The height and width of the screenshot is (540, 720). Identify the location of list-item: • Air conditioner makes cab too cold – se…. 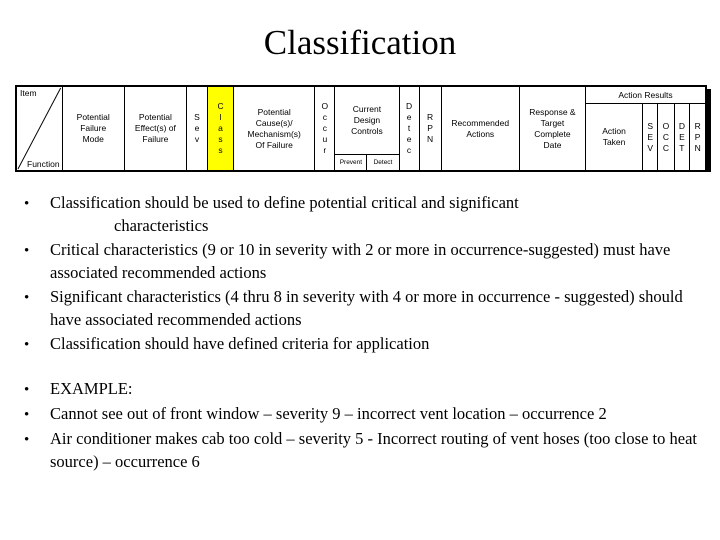
(362, 450).